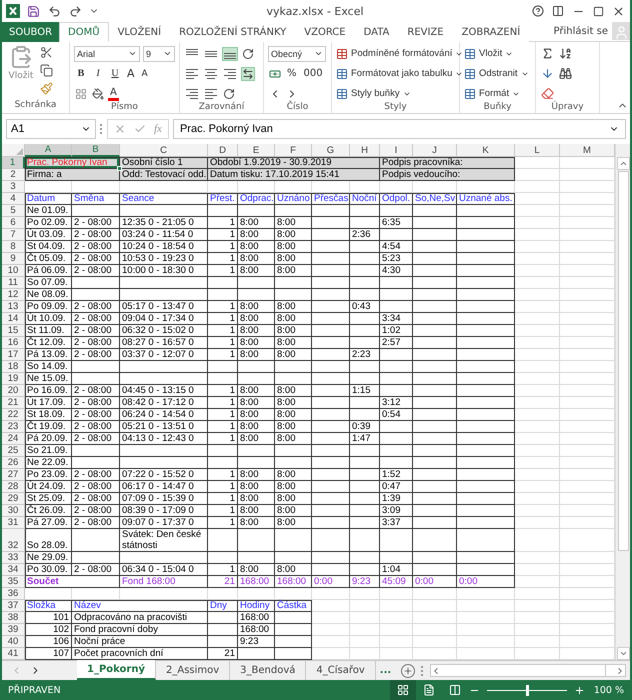 The width and height of the screenshot is (632, 700). I want to click on column-header: E, so click(256, 150).